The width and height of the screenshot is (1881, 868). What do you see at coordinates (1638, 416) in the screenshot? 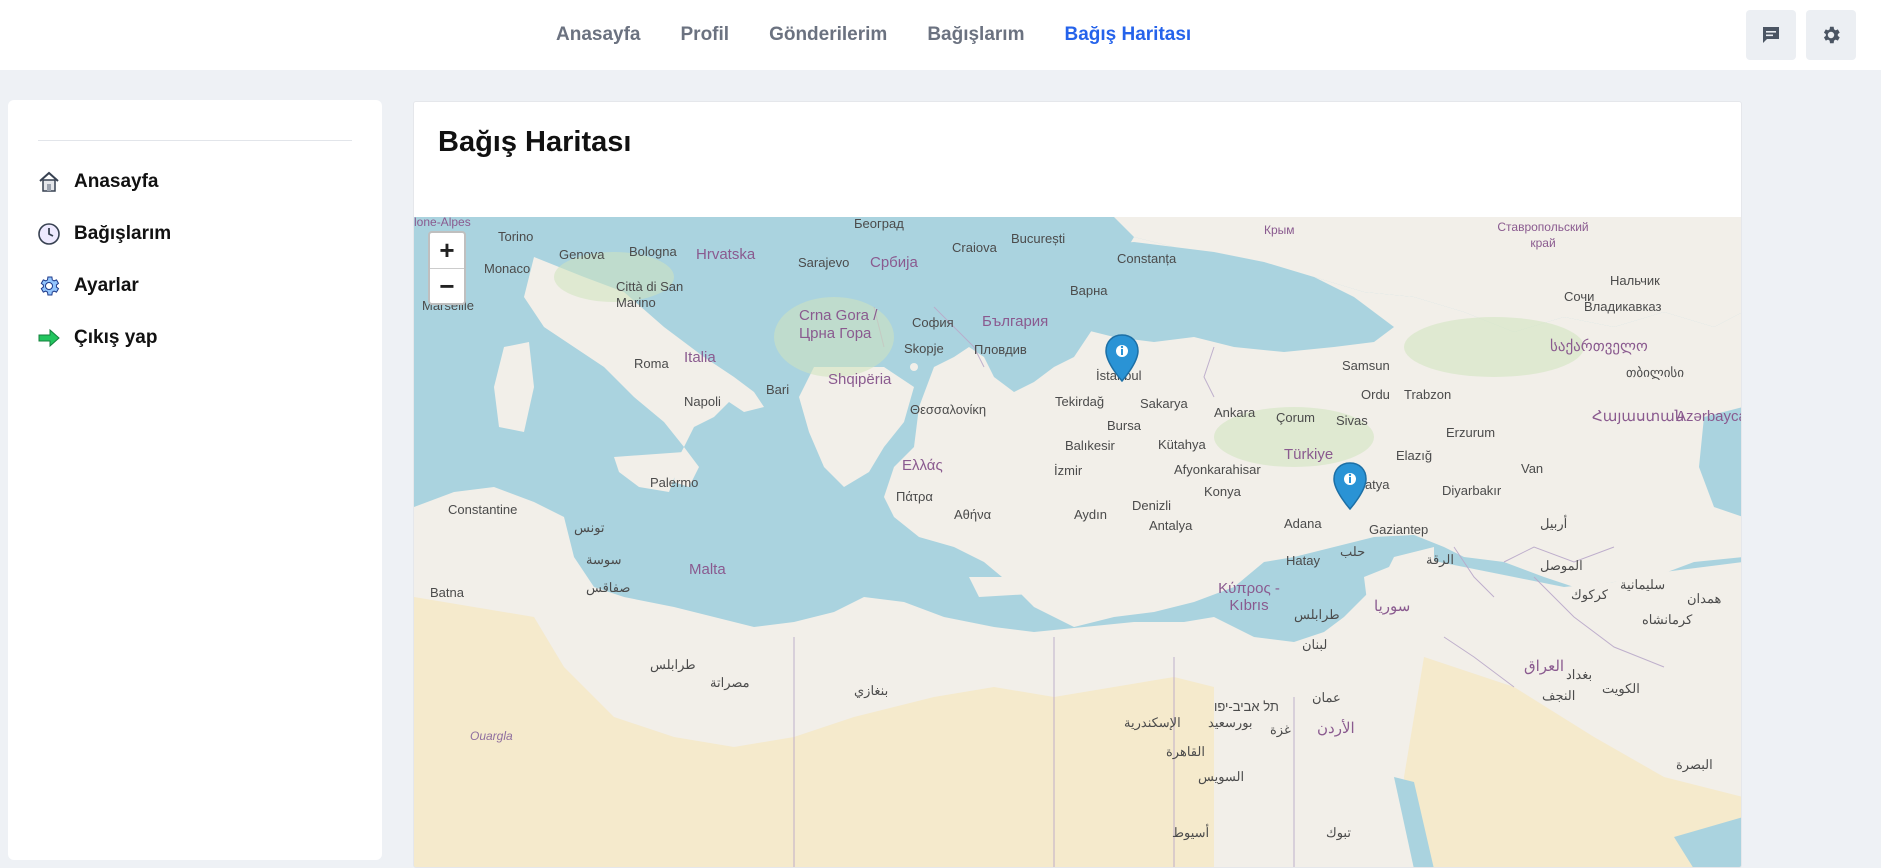
I see `map-label: Հայաստան` at bounding box center [1638, 416].